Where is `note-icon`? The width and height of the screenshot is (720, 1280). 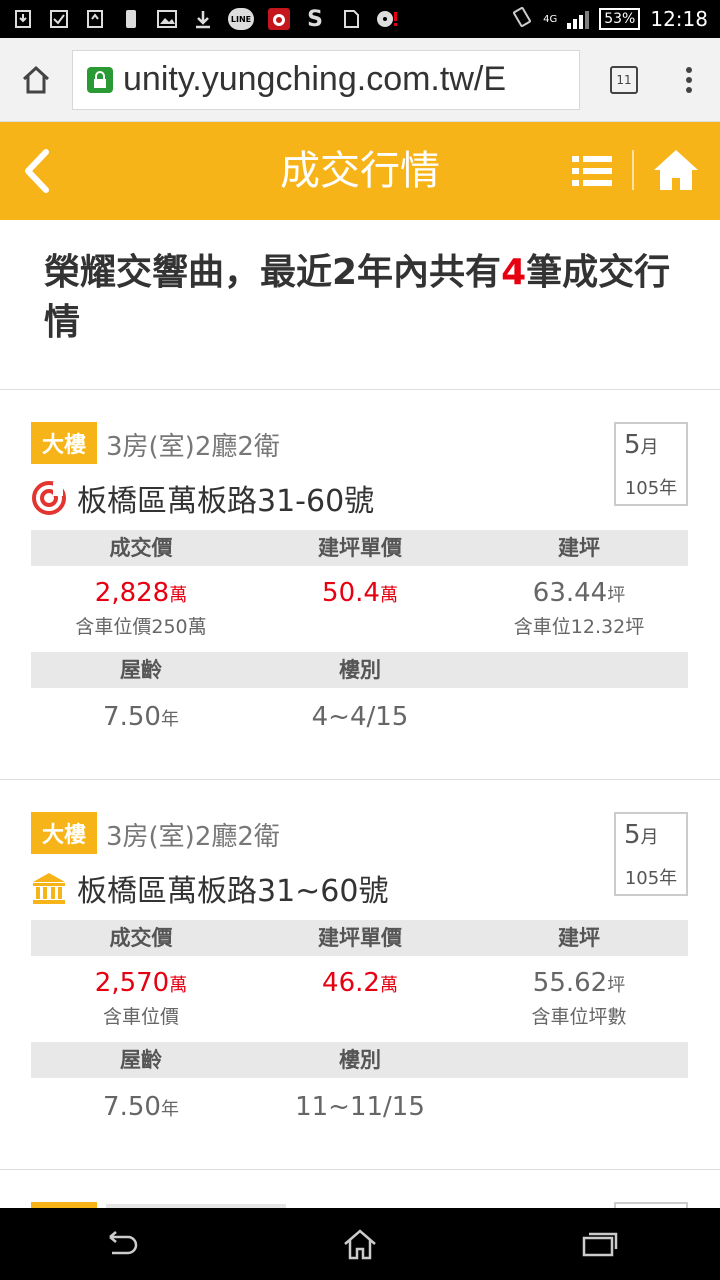
note-icon is located at coordinates (351, 19).